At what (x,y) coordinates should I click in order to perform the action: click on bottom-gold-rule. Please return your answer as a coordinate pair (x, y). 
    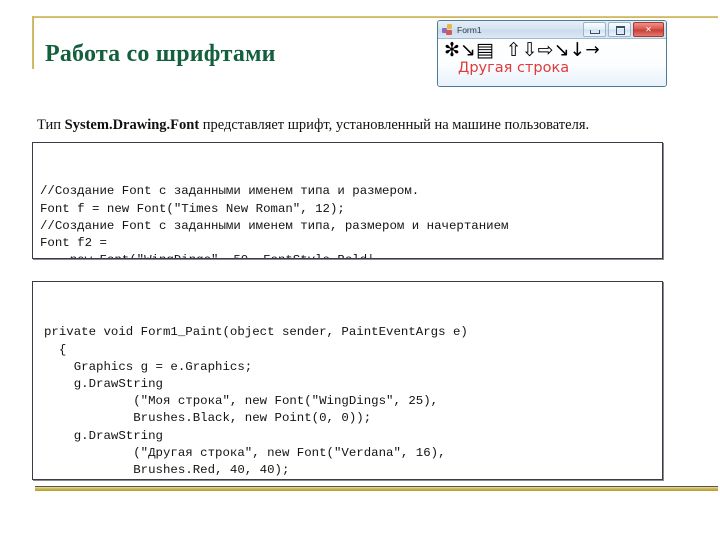
    Looking at the image, I should click on (376, 488).